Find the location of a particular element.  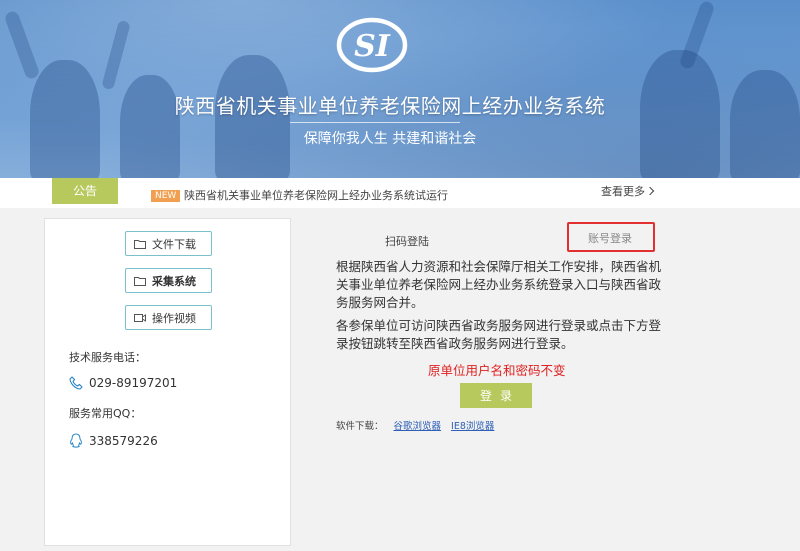

qq-icon is located at coordinates (76, 440).